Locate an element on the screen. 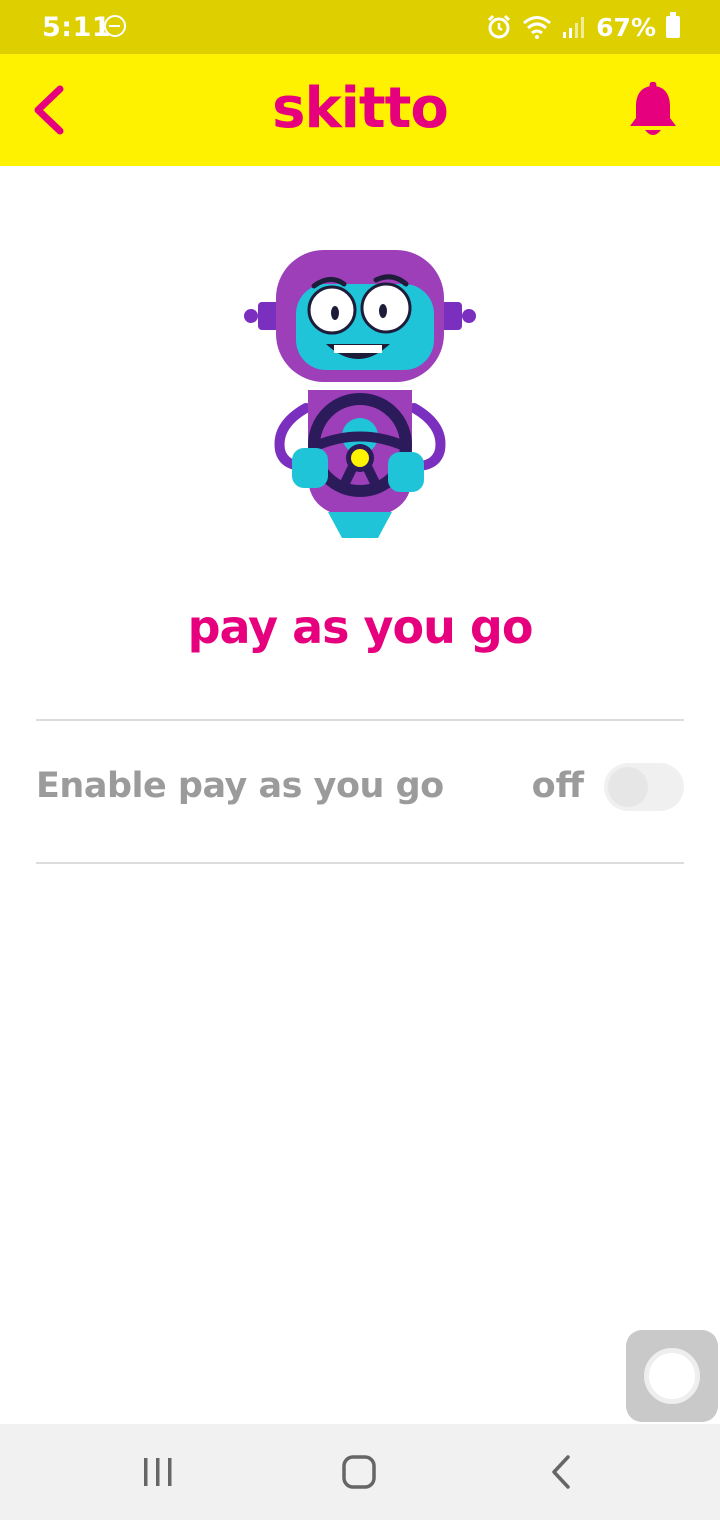 Image resolution: width=720 pixels, height=1520 pixels. system-nav-bar is located at coordinates (360, 1472).